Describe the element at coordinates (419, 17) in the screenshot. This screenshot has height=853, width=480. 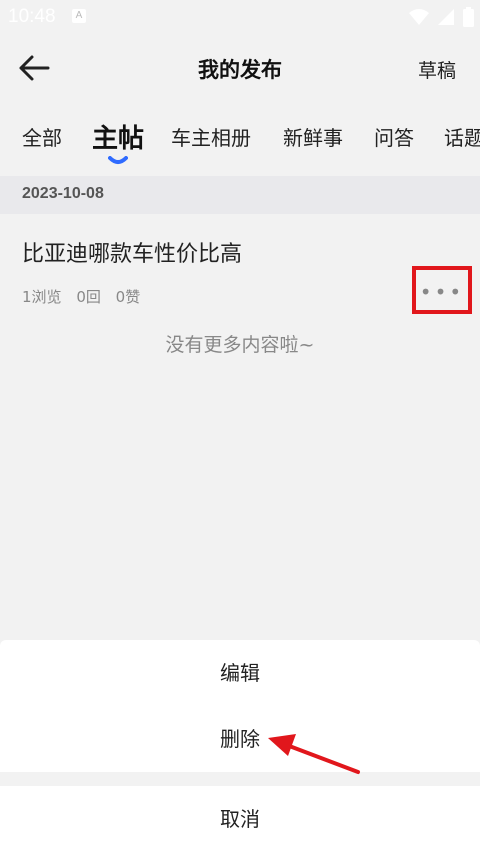
I see `wifi-icon` at that location.